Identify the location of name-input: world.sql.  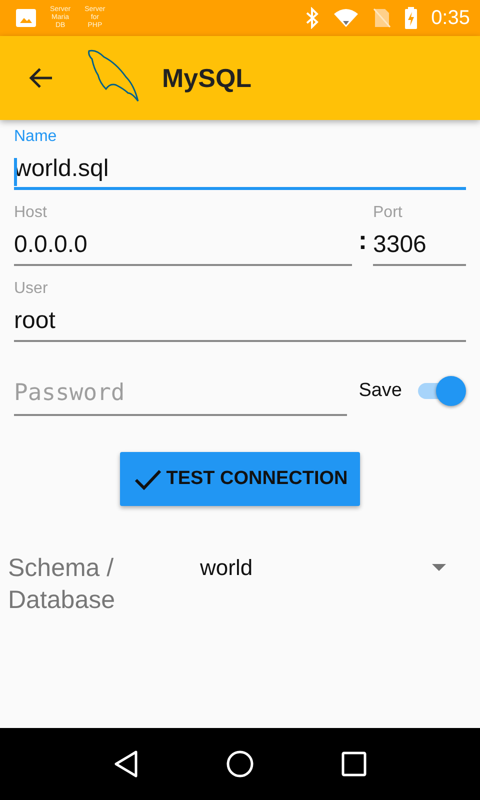
(240, 170).